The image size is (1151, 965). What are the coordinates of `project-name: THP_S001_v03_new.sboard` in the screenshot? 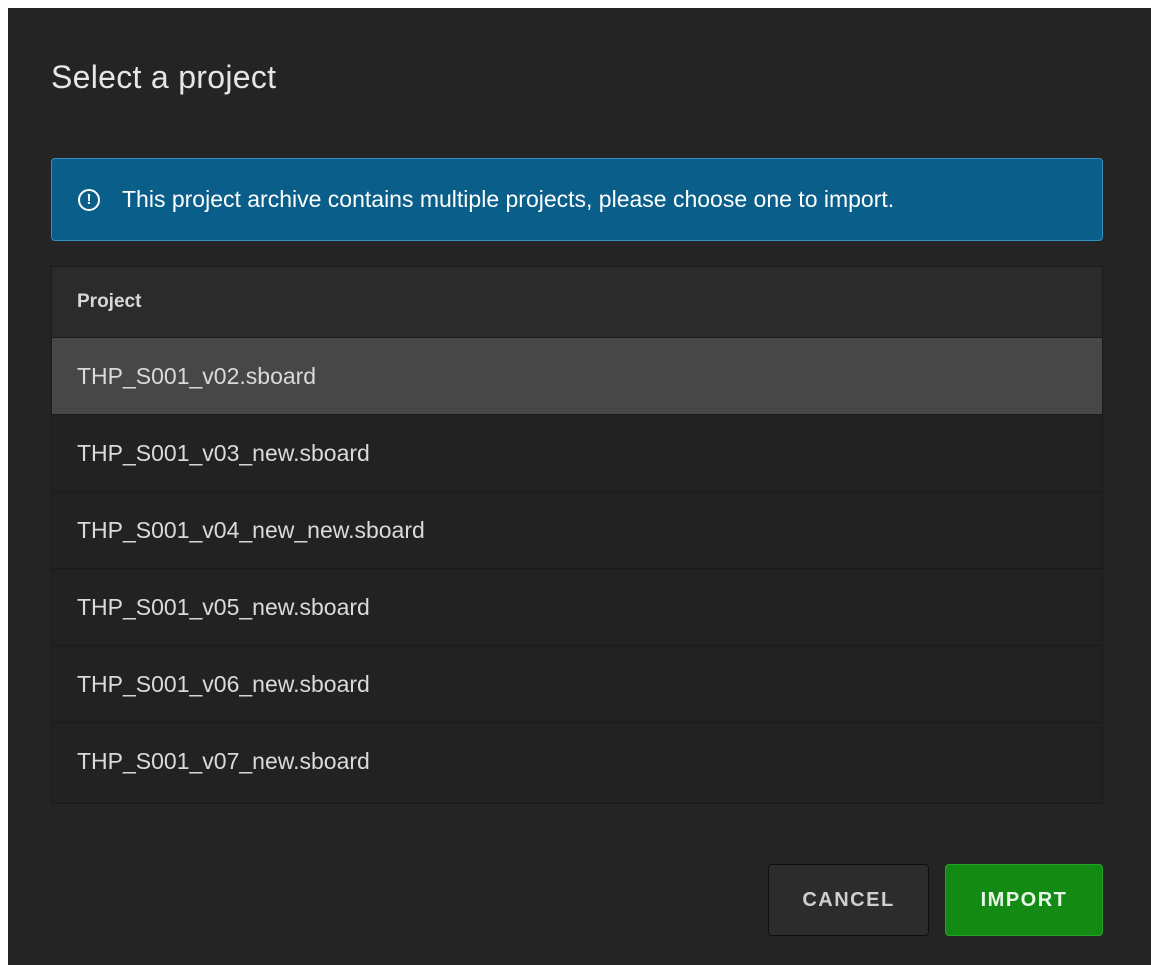 It's located at (223, 452).